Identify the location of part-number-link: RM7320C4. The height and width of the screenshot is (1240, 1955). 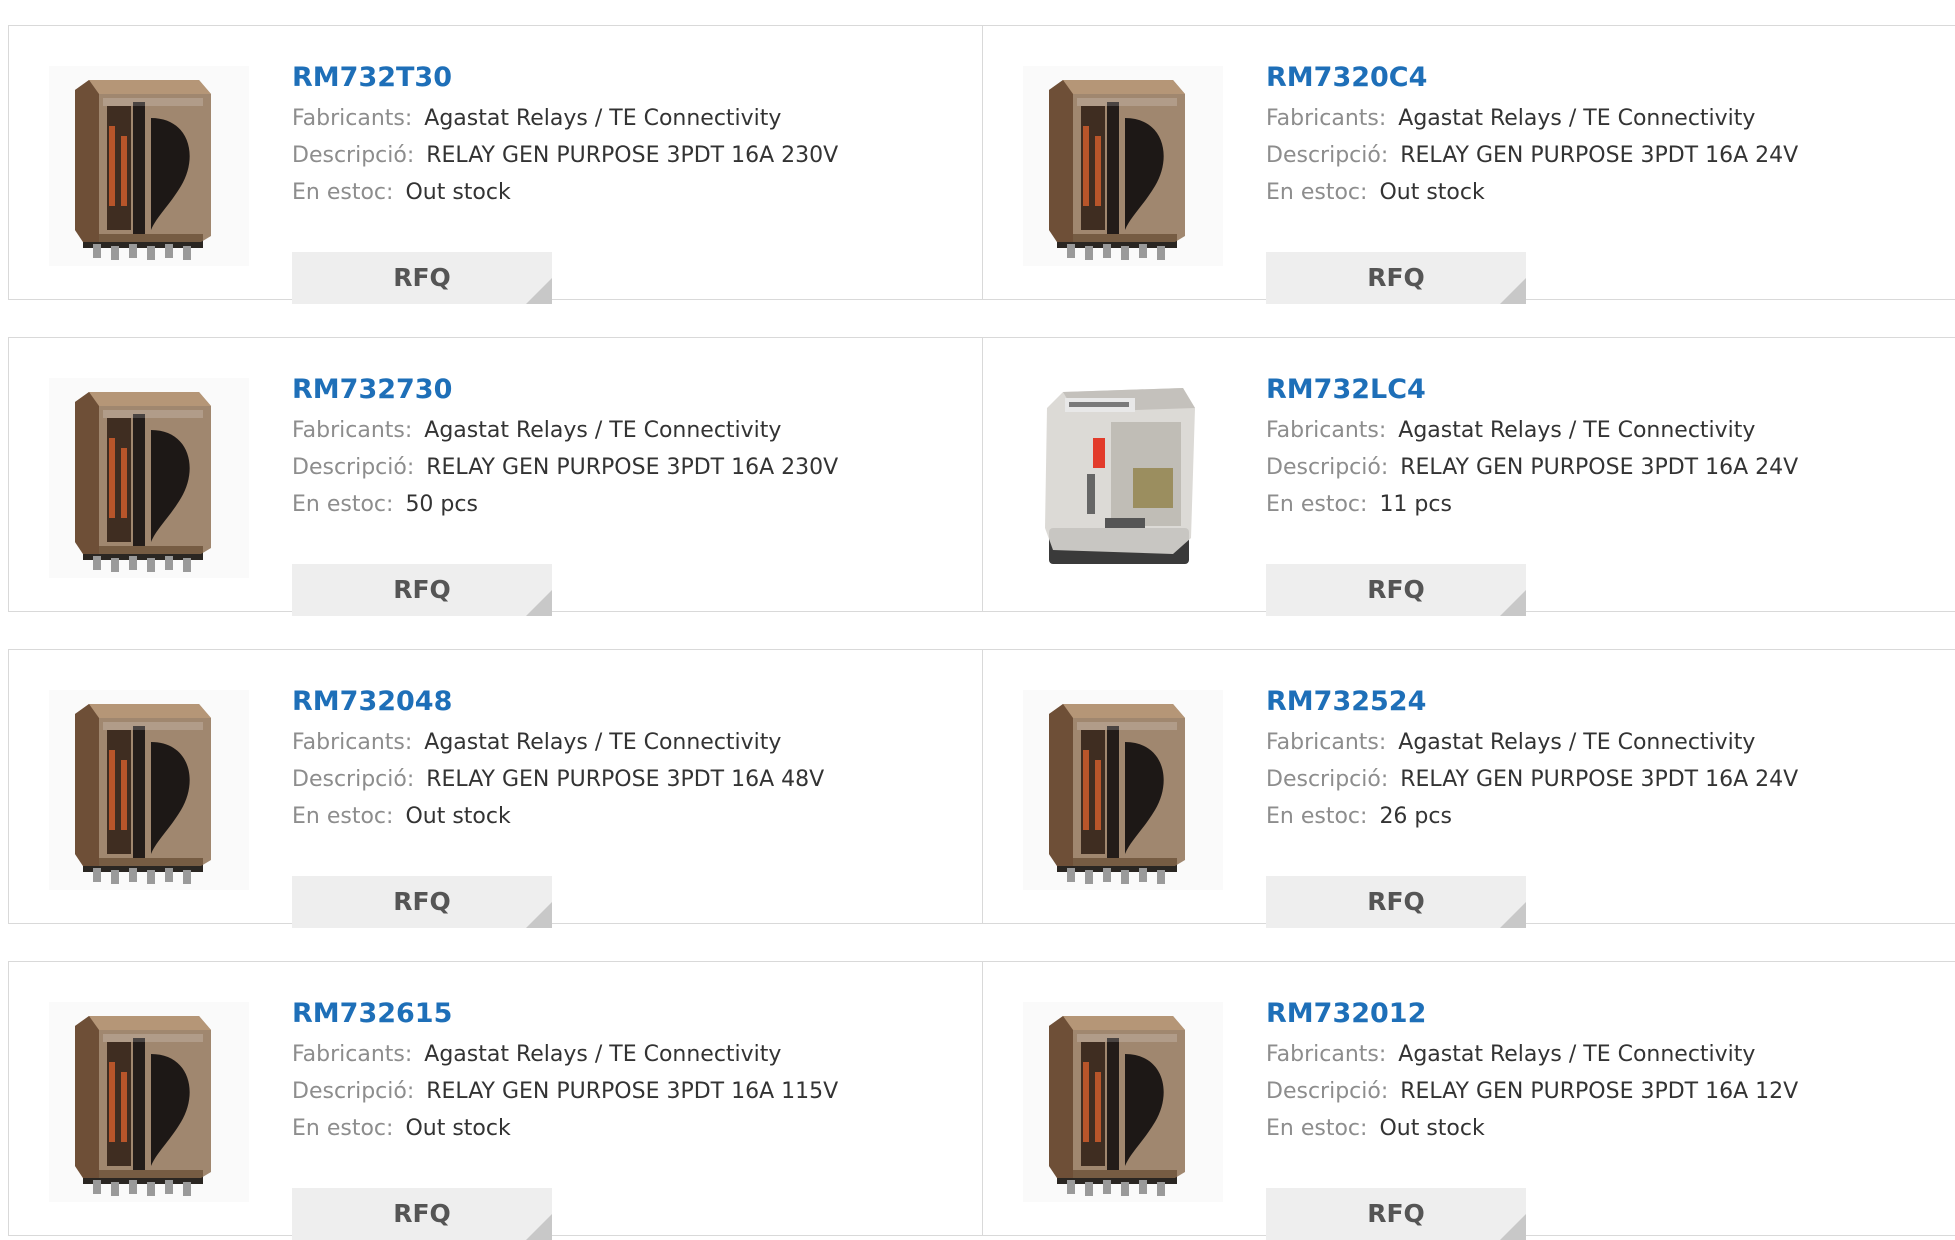
(1532, 78).